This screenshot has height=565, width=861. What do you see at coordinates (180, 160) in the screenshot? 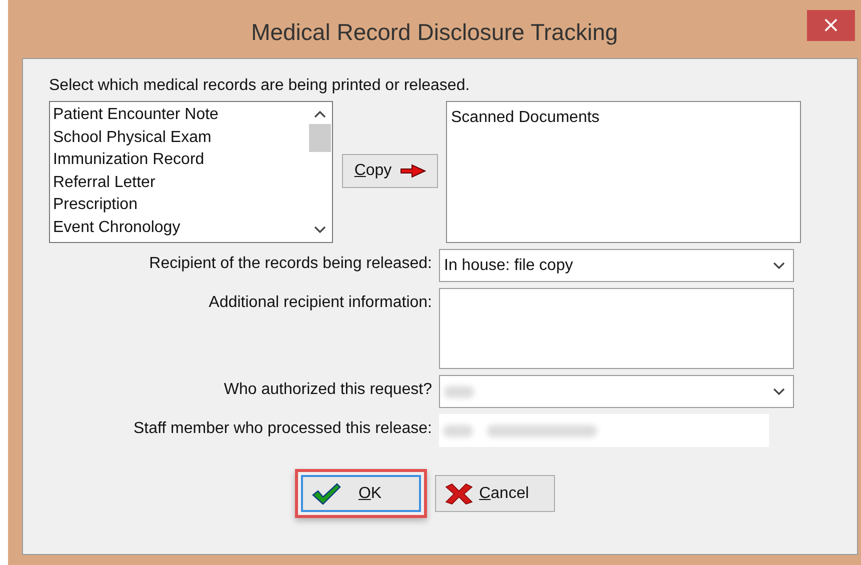
I see `record-item: Immunization Record` at bounding box center [180, 160].